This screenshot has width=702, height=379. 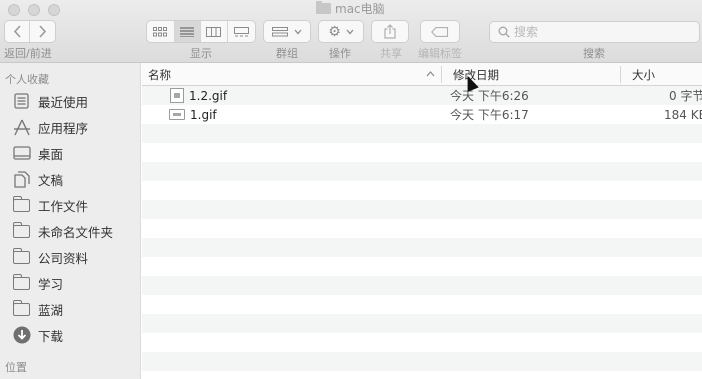 What do you see at coordinates (201, 53) in the screenshot?
I see `view-label: 显示` at bounding box center [201, 53].